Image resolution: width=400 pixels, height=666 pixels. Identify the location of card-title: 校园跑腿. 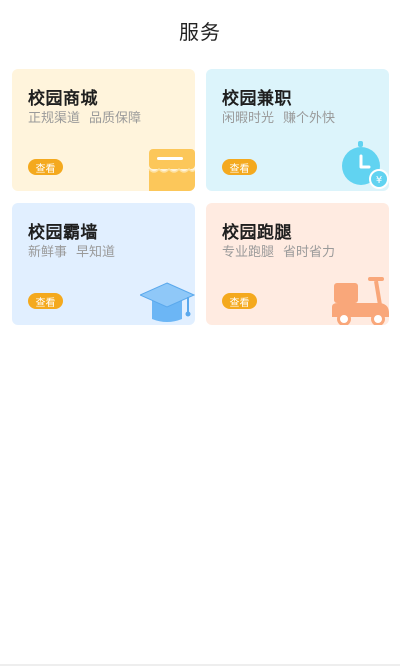
(257, 233).